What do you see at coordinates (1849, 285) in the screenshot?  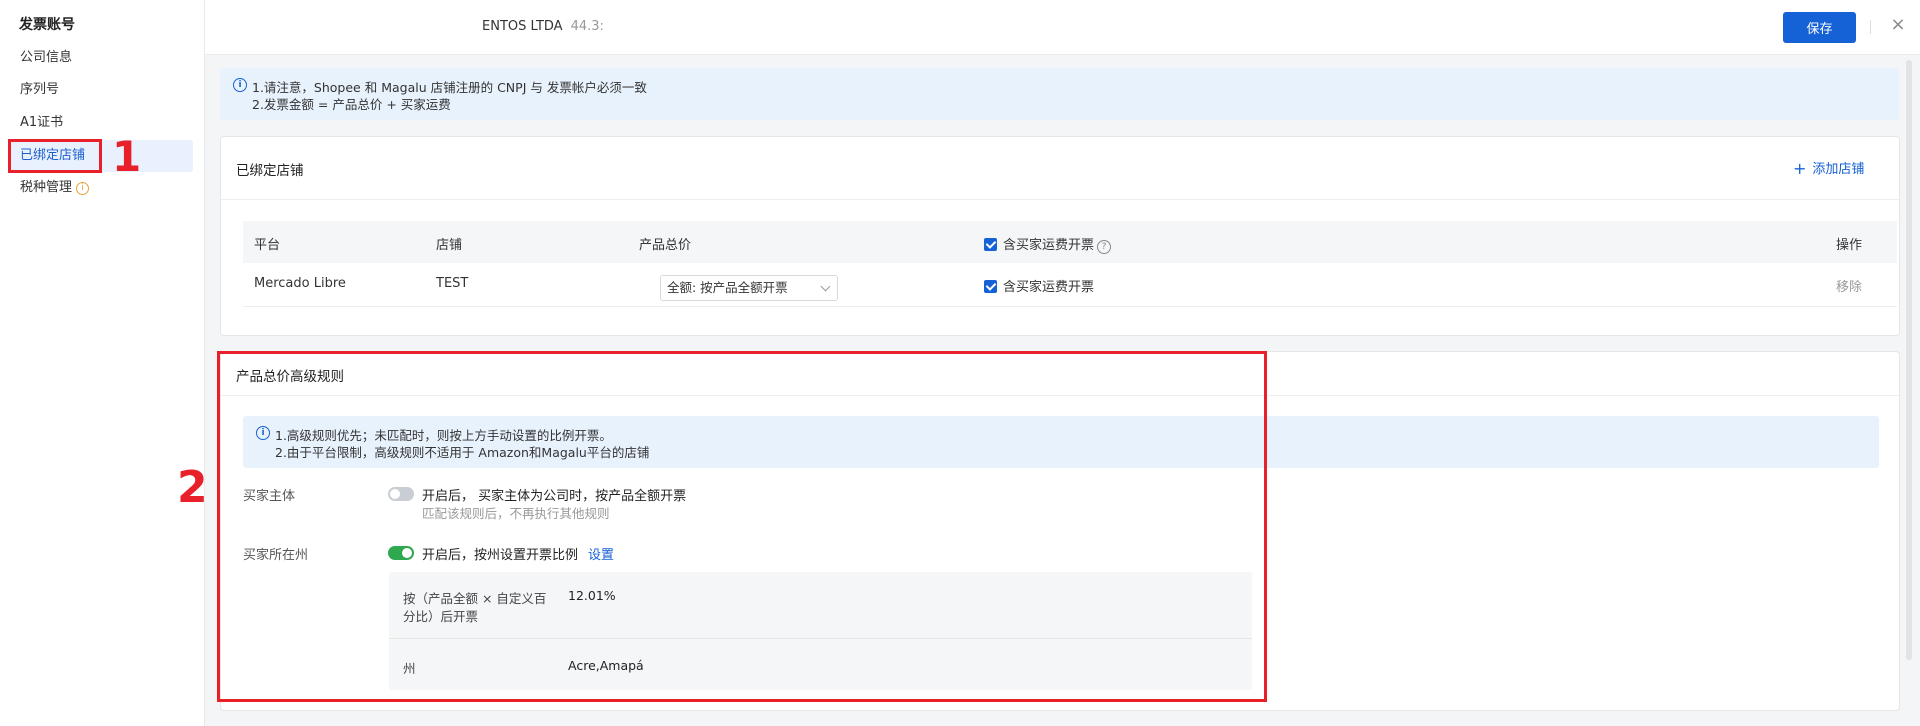 I see `remove-link: 移除` at bounding box center [1849, 285].